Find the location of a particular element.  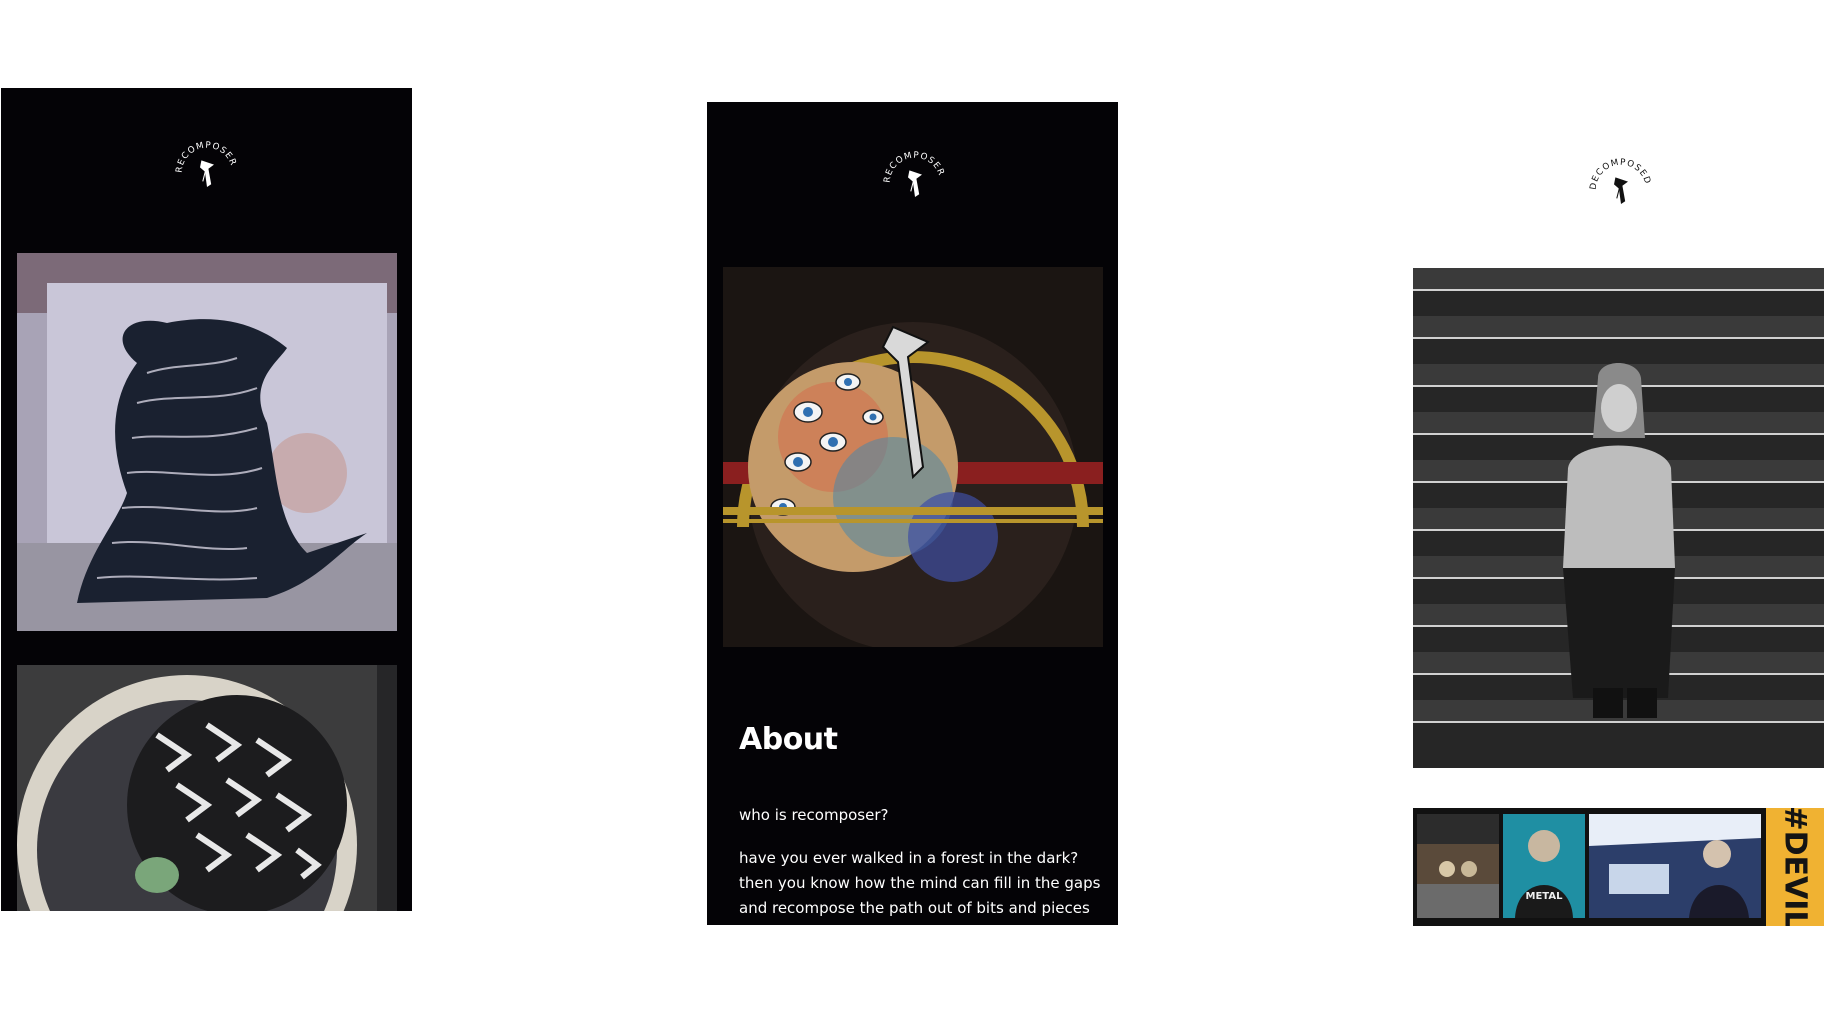

cosmic-eyes-artwork-image is located at coordinates (913, 457).